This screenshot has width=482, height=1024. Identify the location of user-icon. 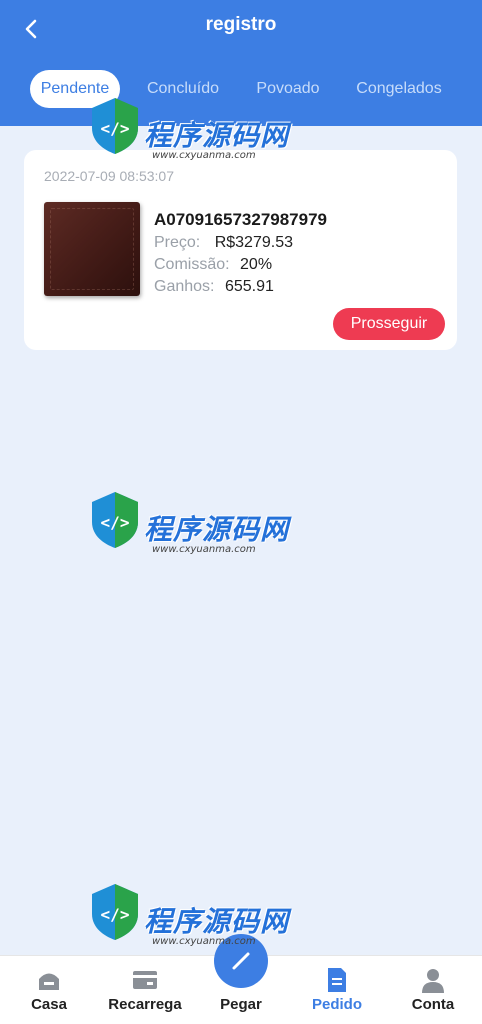
(433, 981).